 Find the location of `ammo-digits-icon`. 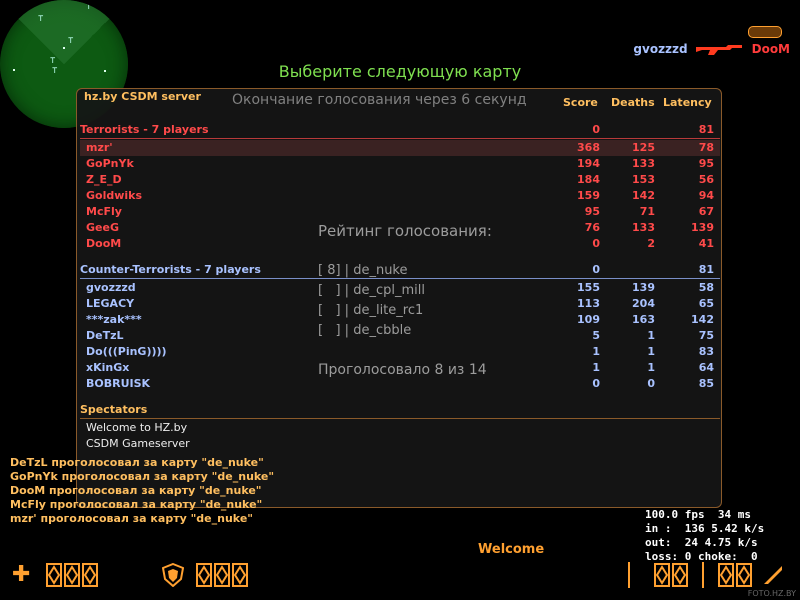

ammo-digits-icon is located at coordinates (671, 575).